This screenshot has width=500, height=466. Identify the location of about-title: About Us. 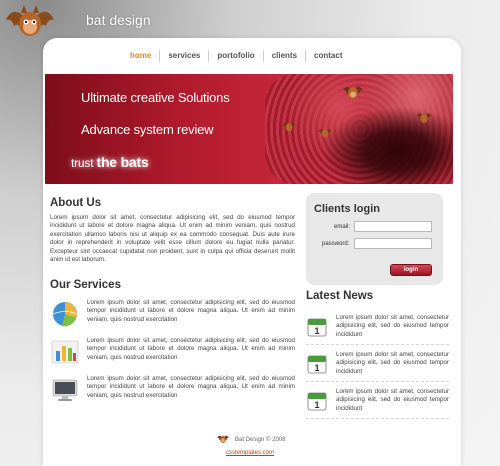
(76, 203).